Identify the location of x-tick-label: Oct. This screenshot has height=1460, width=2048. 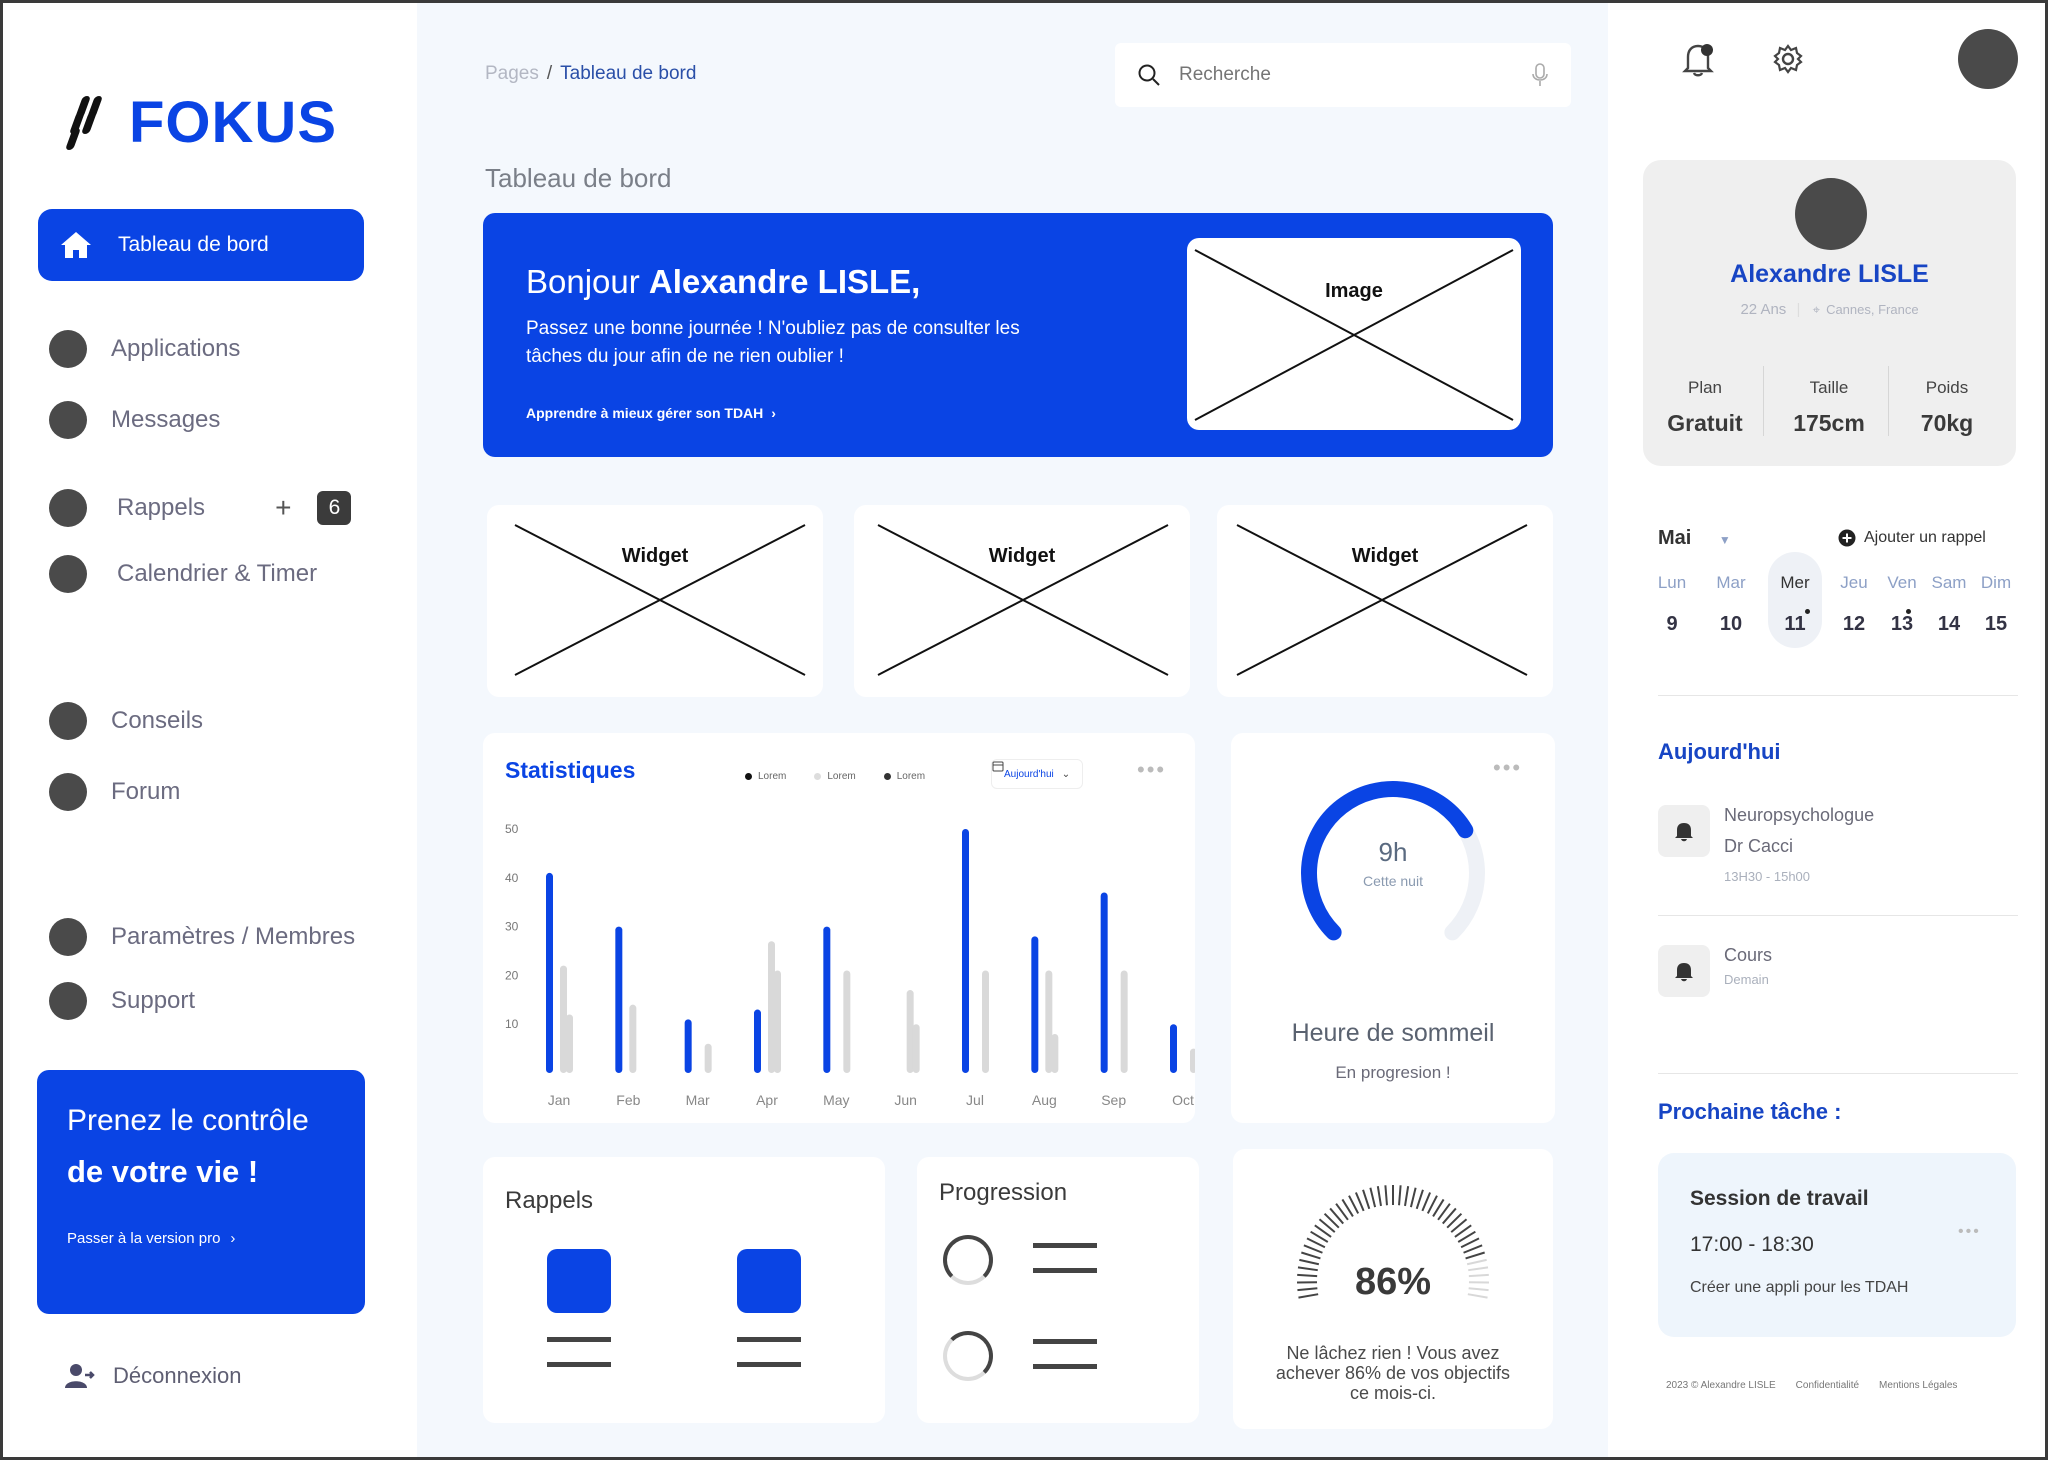
(1183, 1100).